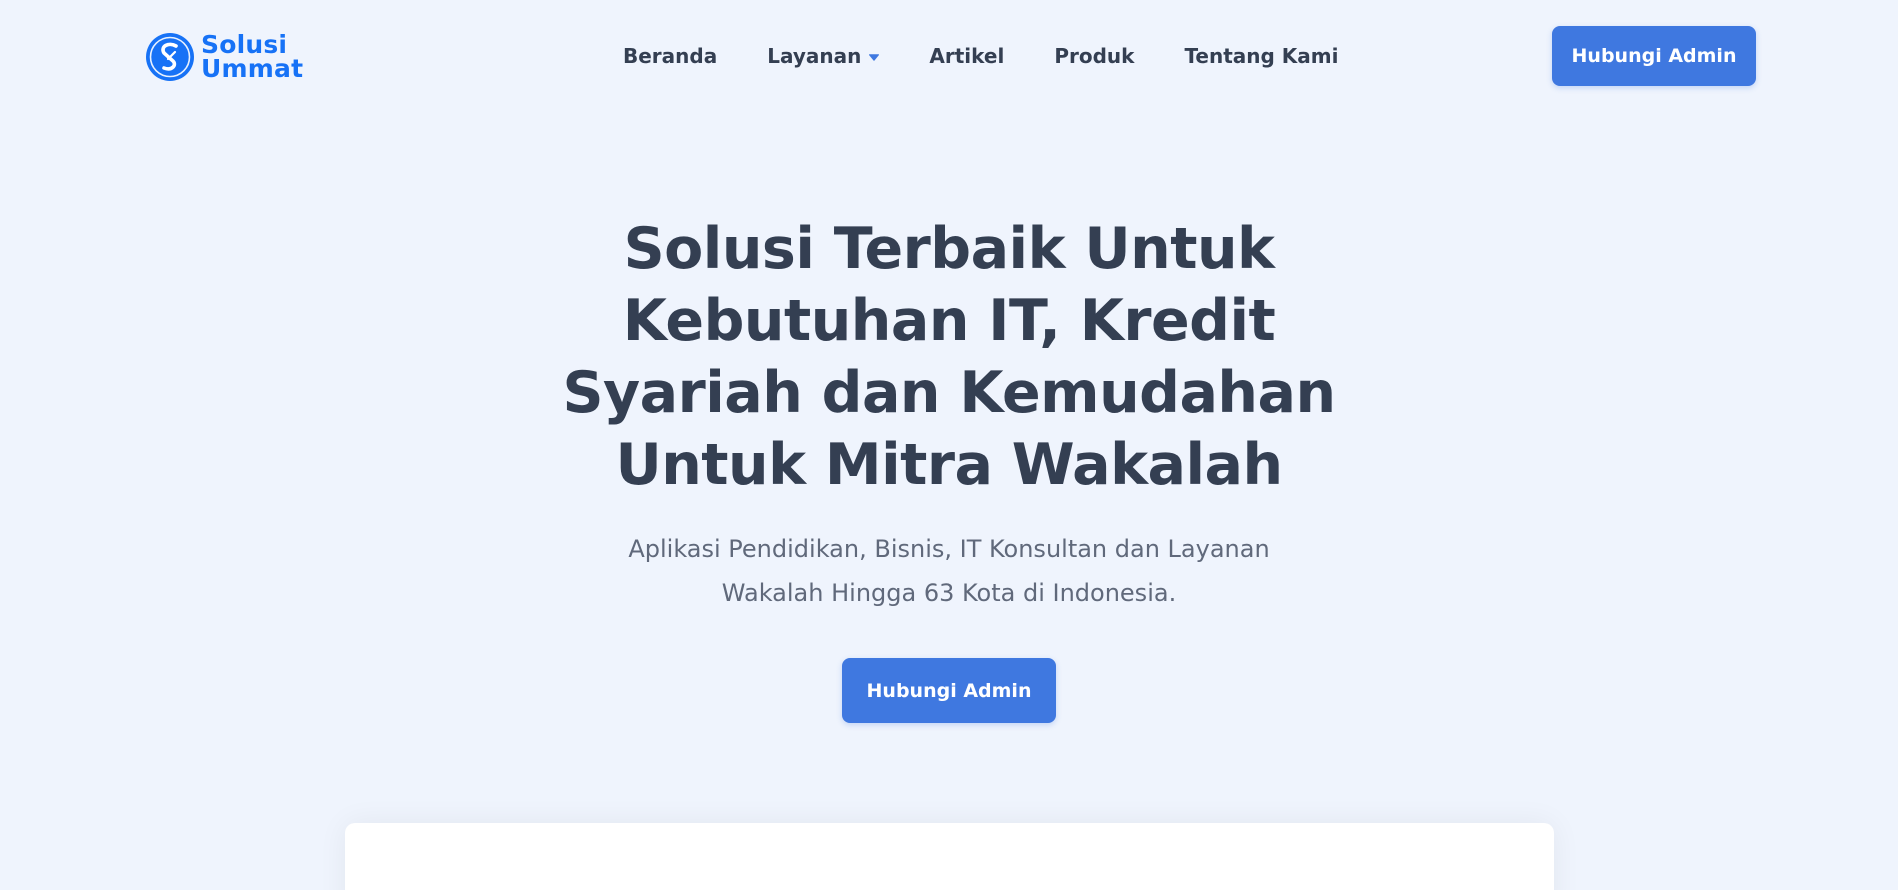 The width and height of the screenshot is (1898, 890). I want to click on hero-contact-admin-button: Hubungi Admin, so click(949, 690).